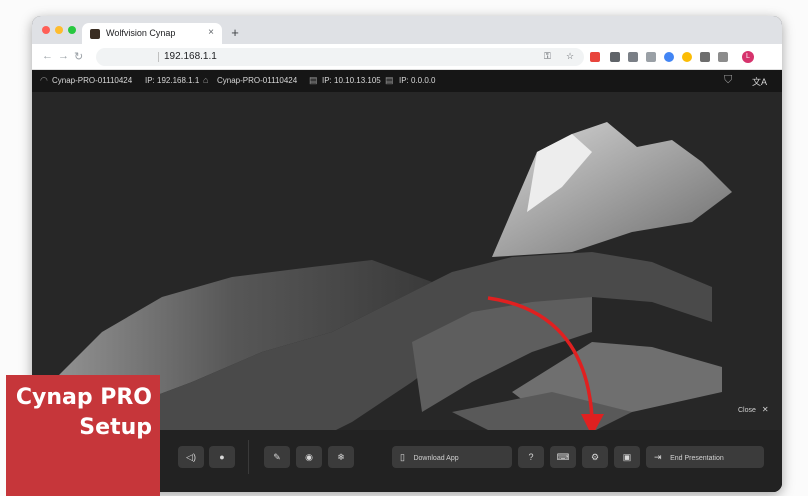 The image size is (808, 496). Describe the element at coordinates (697, 458) in the screenshot. I see `end-presentation-label: End Presentation` at that location.